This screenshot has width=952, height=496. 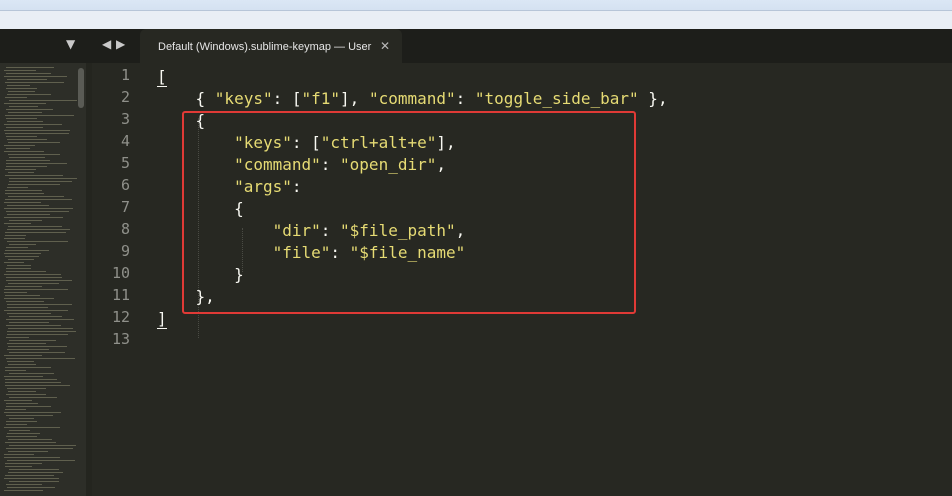 What do you see at coordinates (125, 75) in the screenshot?
I see `line-number: 1` at bounding box center [125, 75].